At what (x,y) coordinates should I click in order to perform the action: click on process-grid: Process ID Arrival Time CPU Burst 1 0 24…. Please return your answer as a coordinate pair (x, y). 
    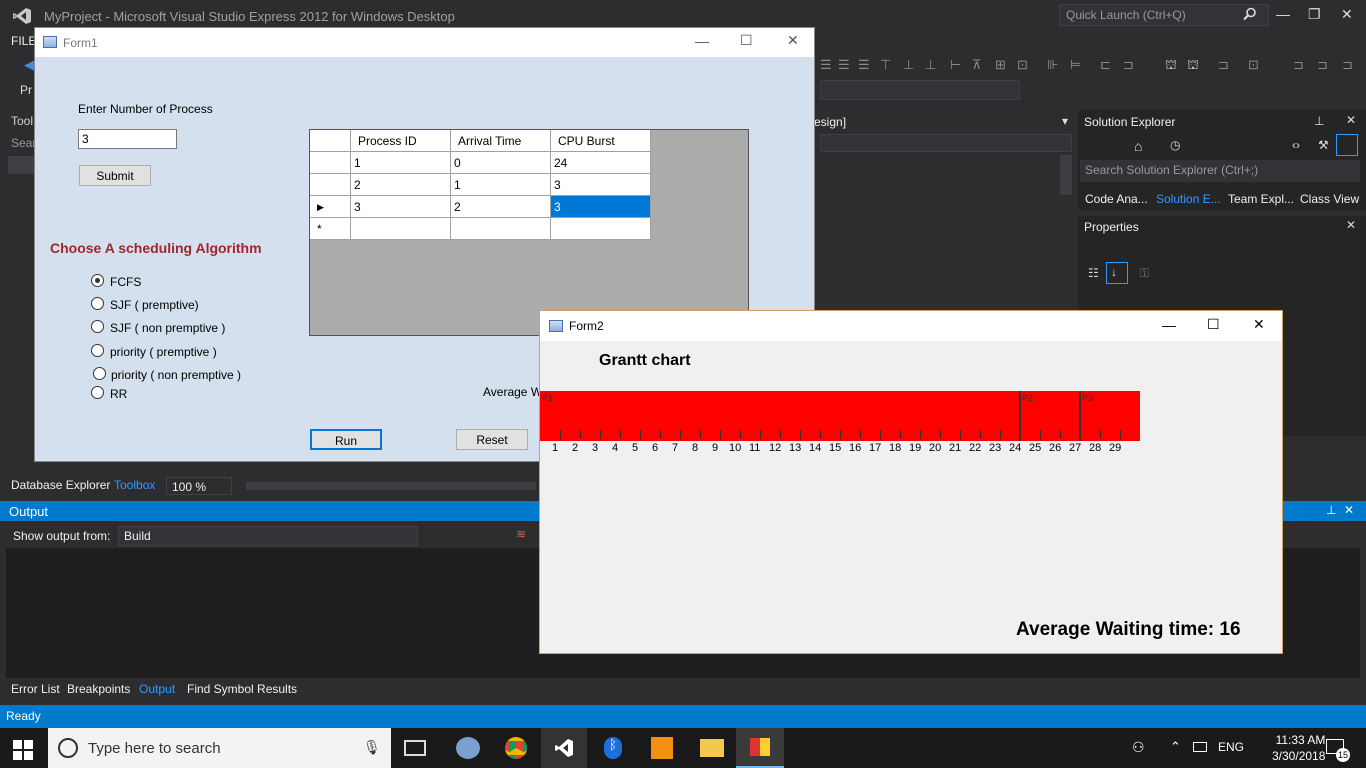
    Looking at the image, I should click on (529, 232).